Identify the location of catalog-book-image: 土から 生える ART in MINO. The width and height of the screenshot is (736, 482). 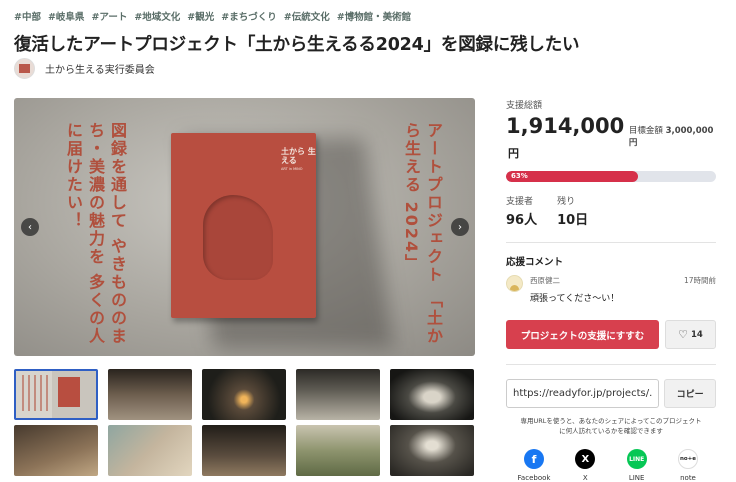
(243, 225).